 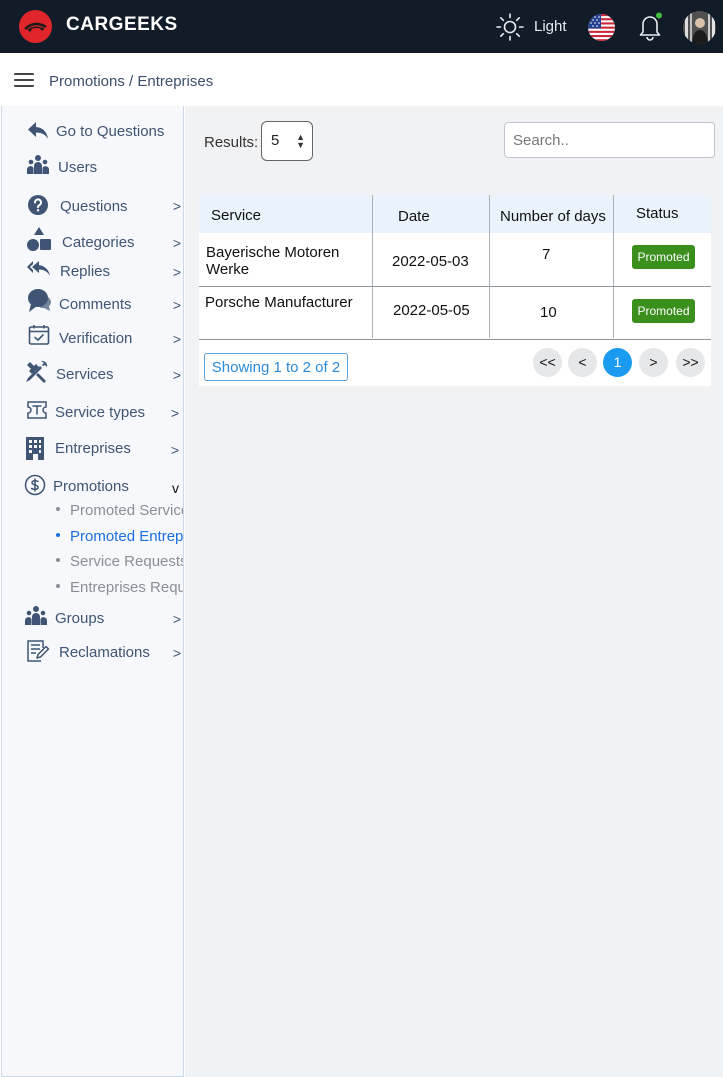 I want to click on building-icon, so click(x=38, y=449).